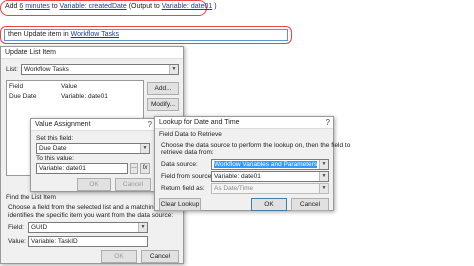  Describe the element at coordinates (237, 176) in the screenshot. I see `field-from-source-value: Variable: date01` at that location.